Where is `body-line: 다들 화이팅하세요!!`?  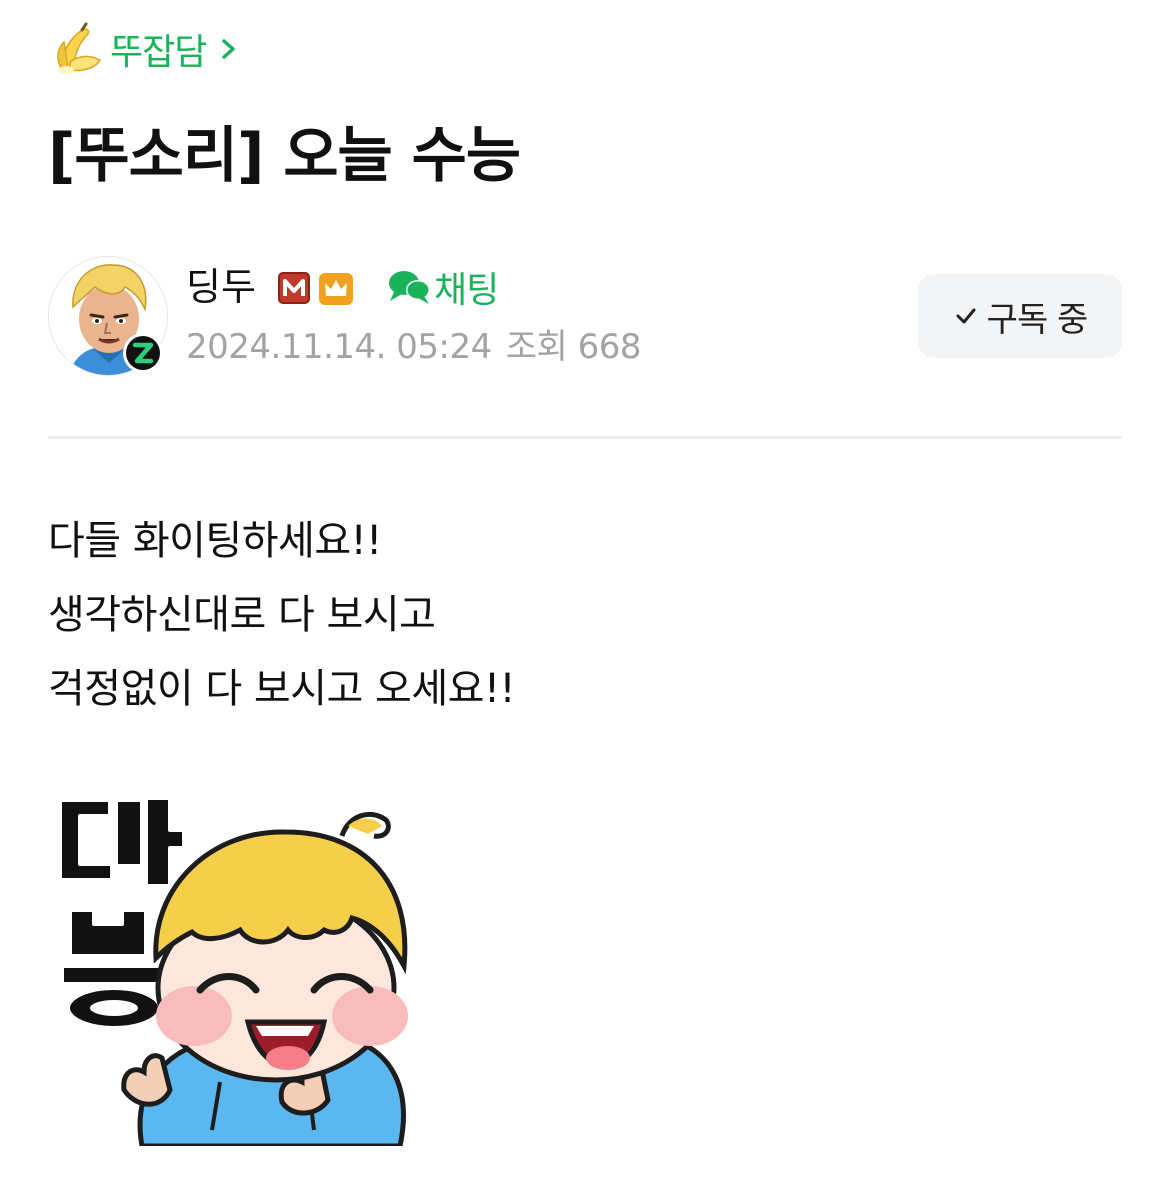 body-line: 다들 화이팅하세요!! is located at coordinates (215, 541).